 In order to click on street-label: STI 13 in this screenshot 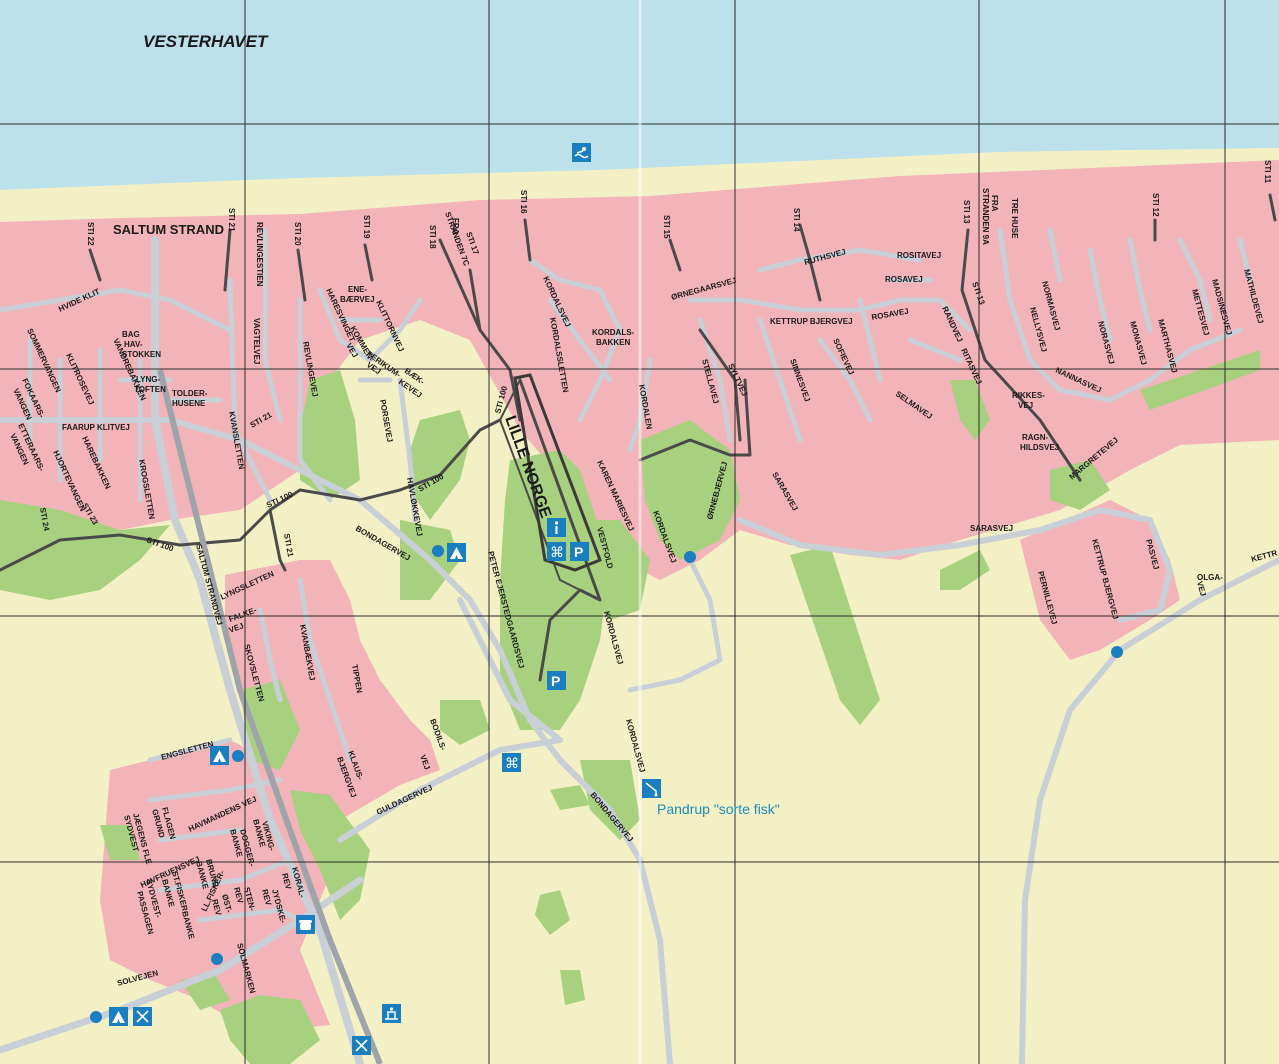, I will do `click(966, 212)`.